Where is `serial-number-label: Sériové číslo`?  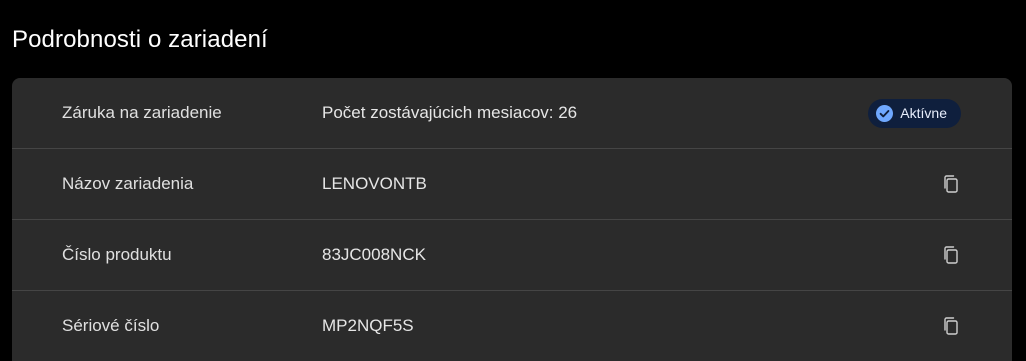
serial-number-label: Sériové číslo is located at coordinates (111, 325).